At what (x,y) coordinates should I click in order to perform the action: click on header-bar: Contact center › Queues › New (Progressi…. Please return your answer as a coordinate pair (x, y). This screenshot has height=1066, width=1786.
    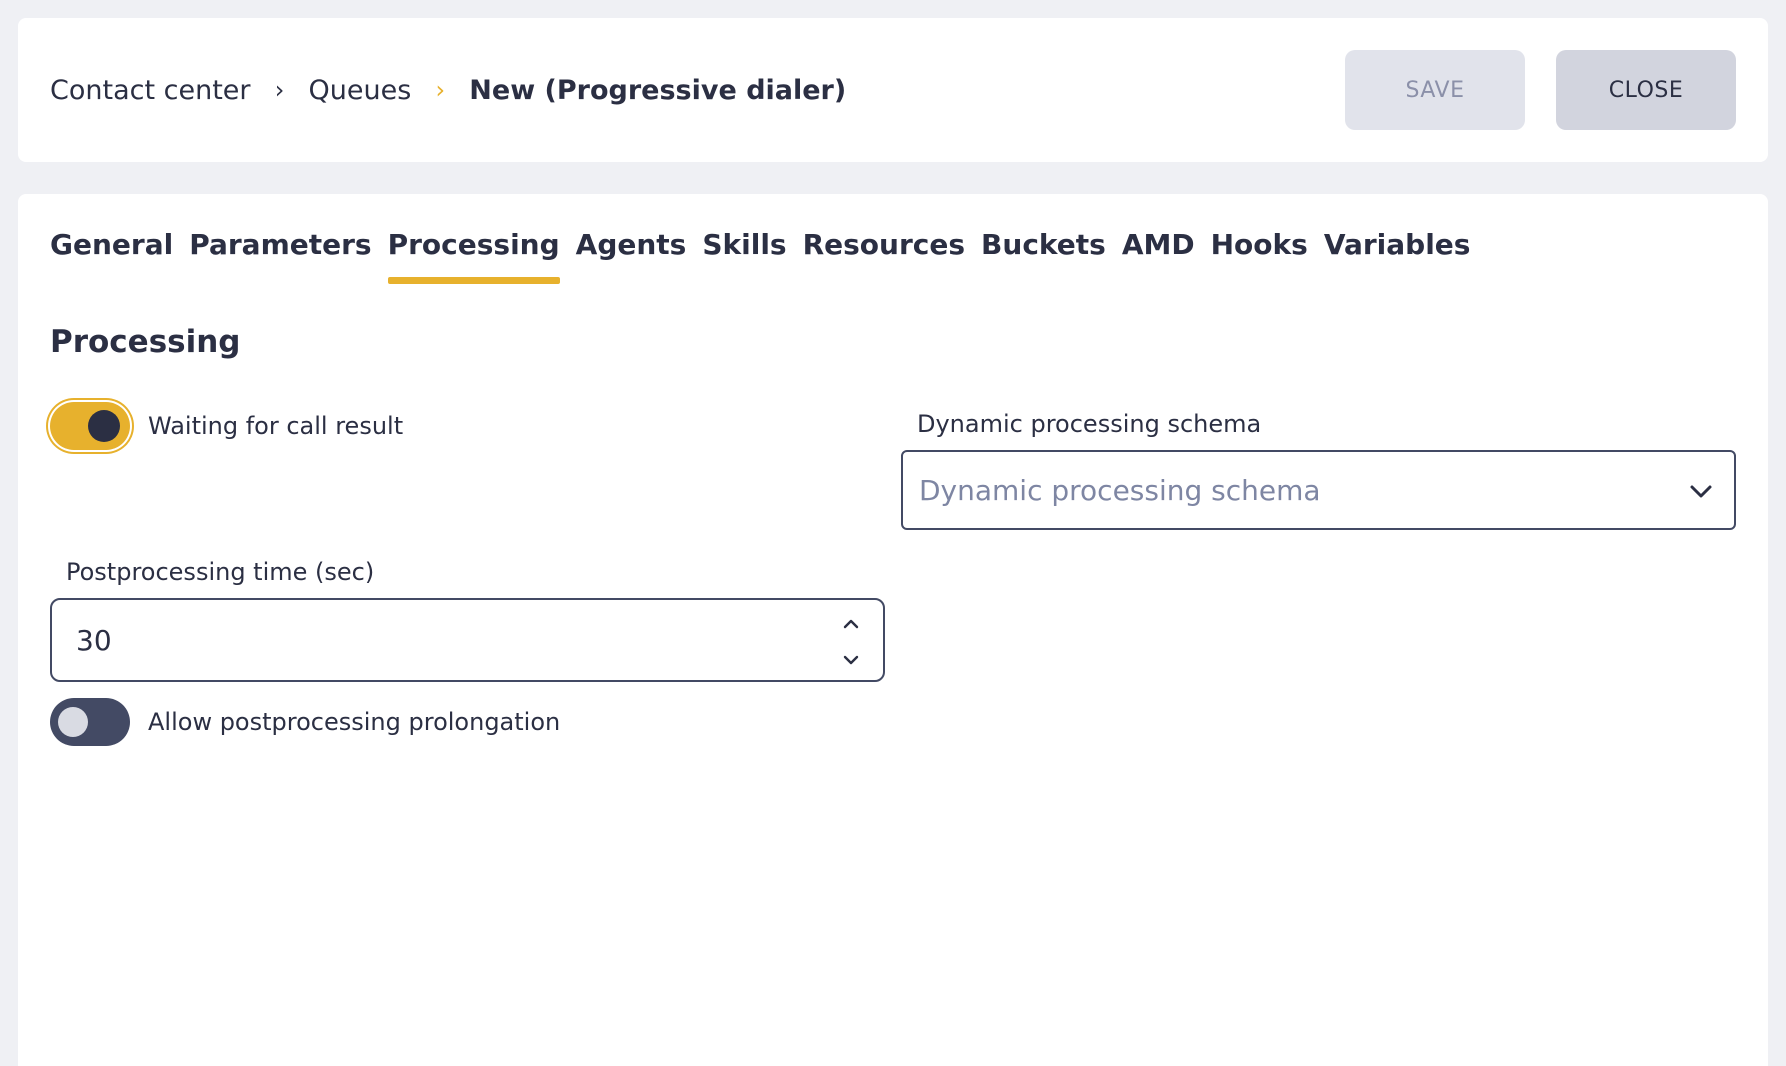
    Looking at the image, I should click on (893, 90).